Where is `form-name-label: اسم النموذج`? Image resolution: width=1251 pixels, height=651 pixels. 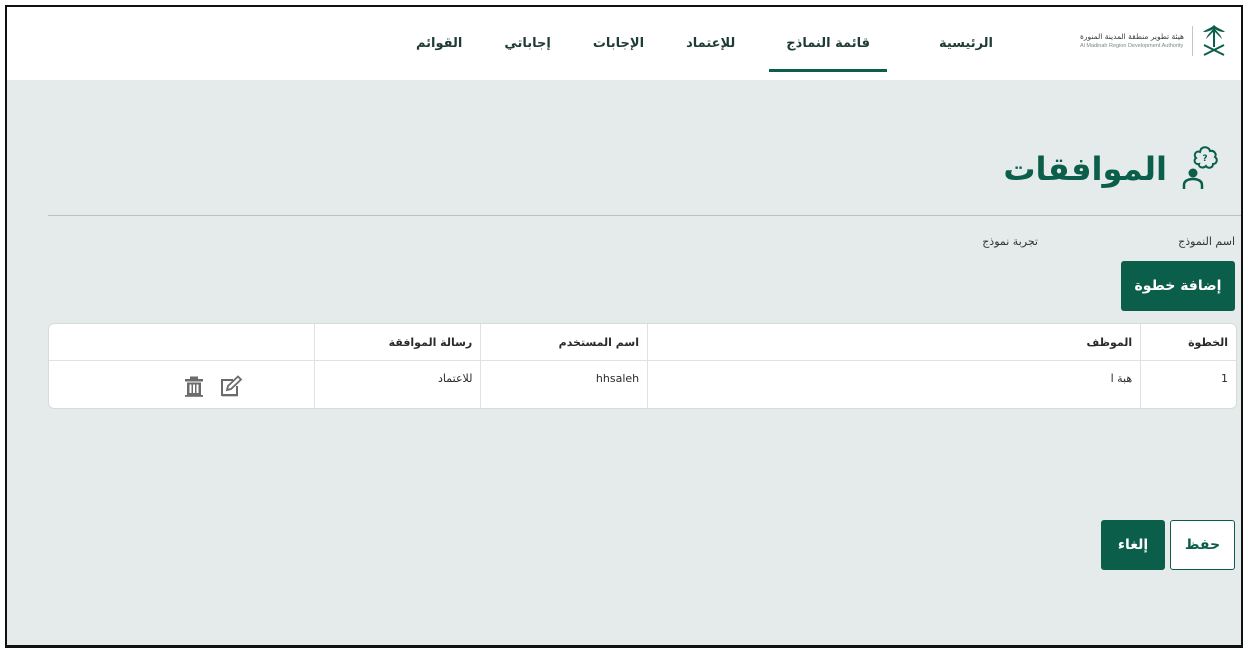 form-name-label: اسم النموذج is located at coordinates (1206, 241).